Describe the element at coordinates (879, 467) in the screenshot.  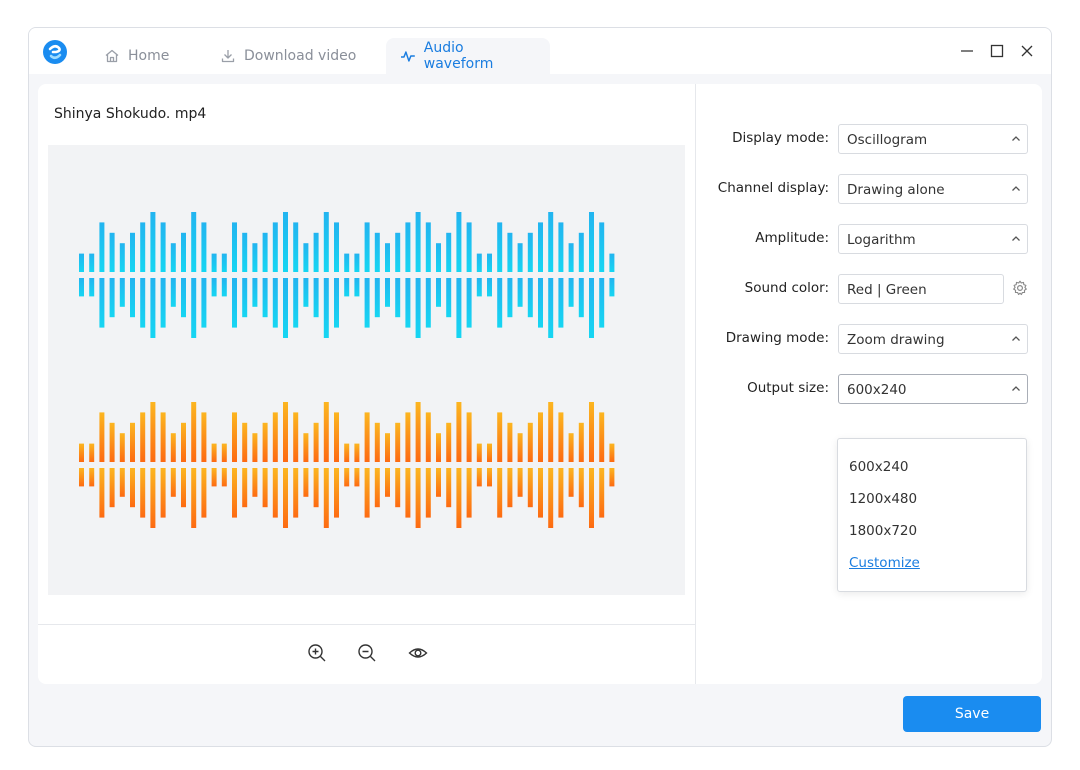
I see `output-size-option: 600x240` at that location.